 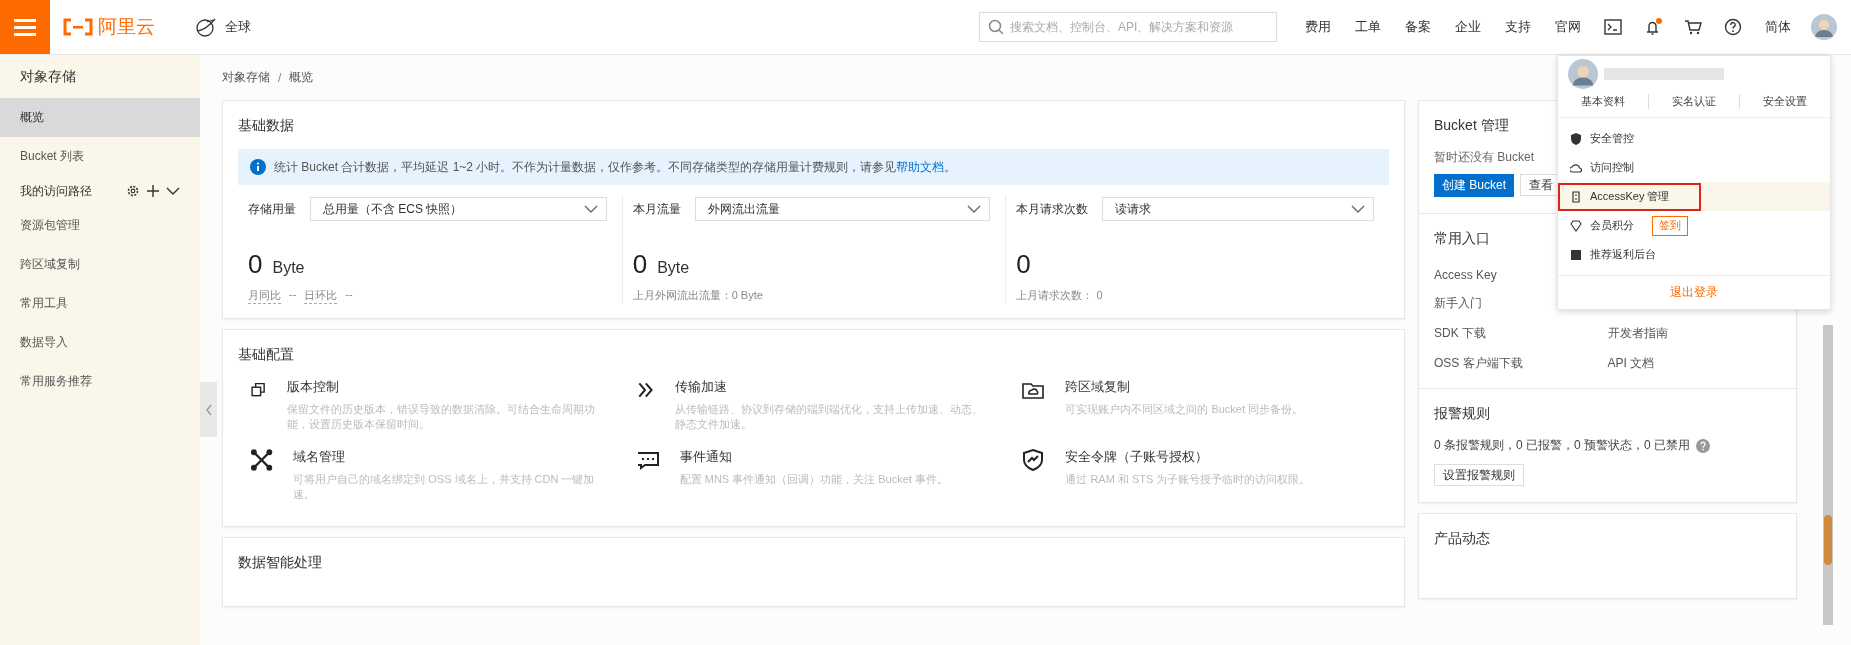 What do you see at coordinates (1602, 167) in the screenshot?
I see `menu-item: 访问控制` at bounding box center [1602, 167].